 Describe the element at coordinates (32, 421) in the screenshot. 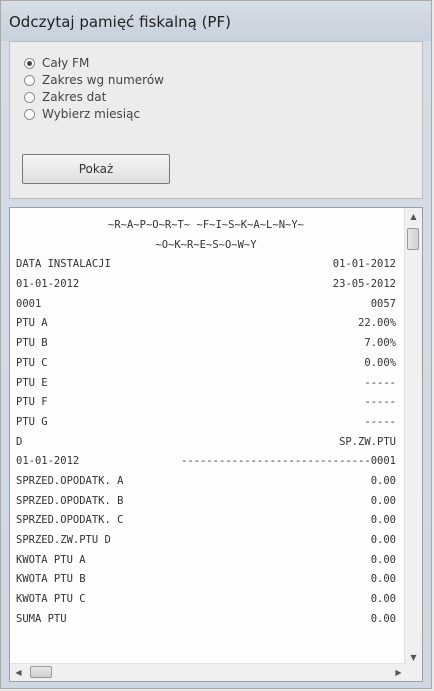

I see `report-row-left: PTU G` at that location.